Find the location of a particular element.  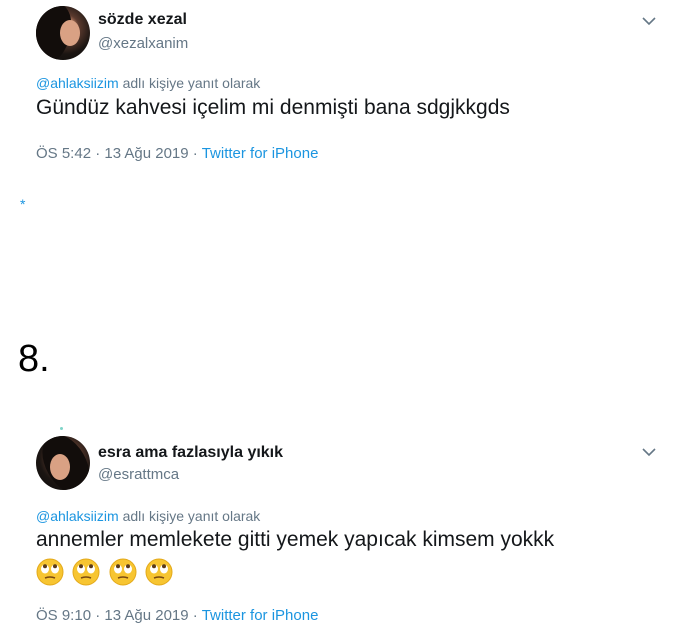

user-handle: @esrattmca is located at coordinates (138, 474).